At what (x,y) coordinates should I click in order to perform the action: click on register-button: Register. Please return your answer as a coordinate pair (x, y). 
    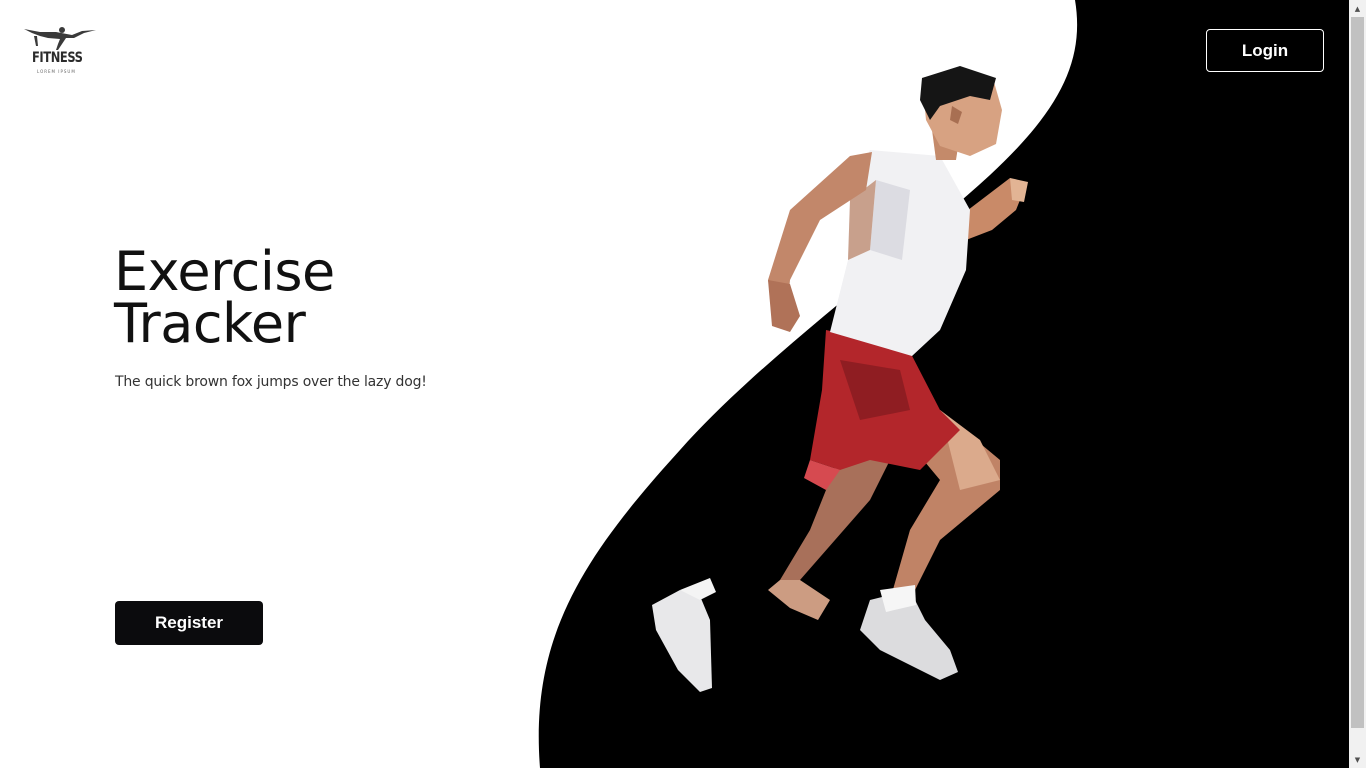
    Looking at the image, I should click on (189, 623).